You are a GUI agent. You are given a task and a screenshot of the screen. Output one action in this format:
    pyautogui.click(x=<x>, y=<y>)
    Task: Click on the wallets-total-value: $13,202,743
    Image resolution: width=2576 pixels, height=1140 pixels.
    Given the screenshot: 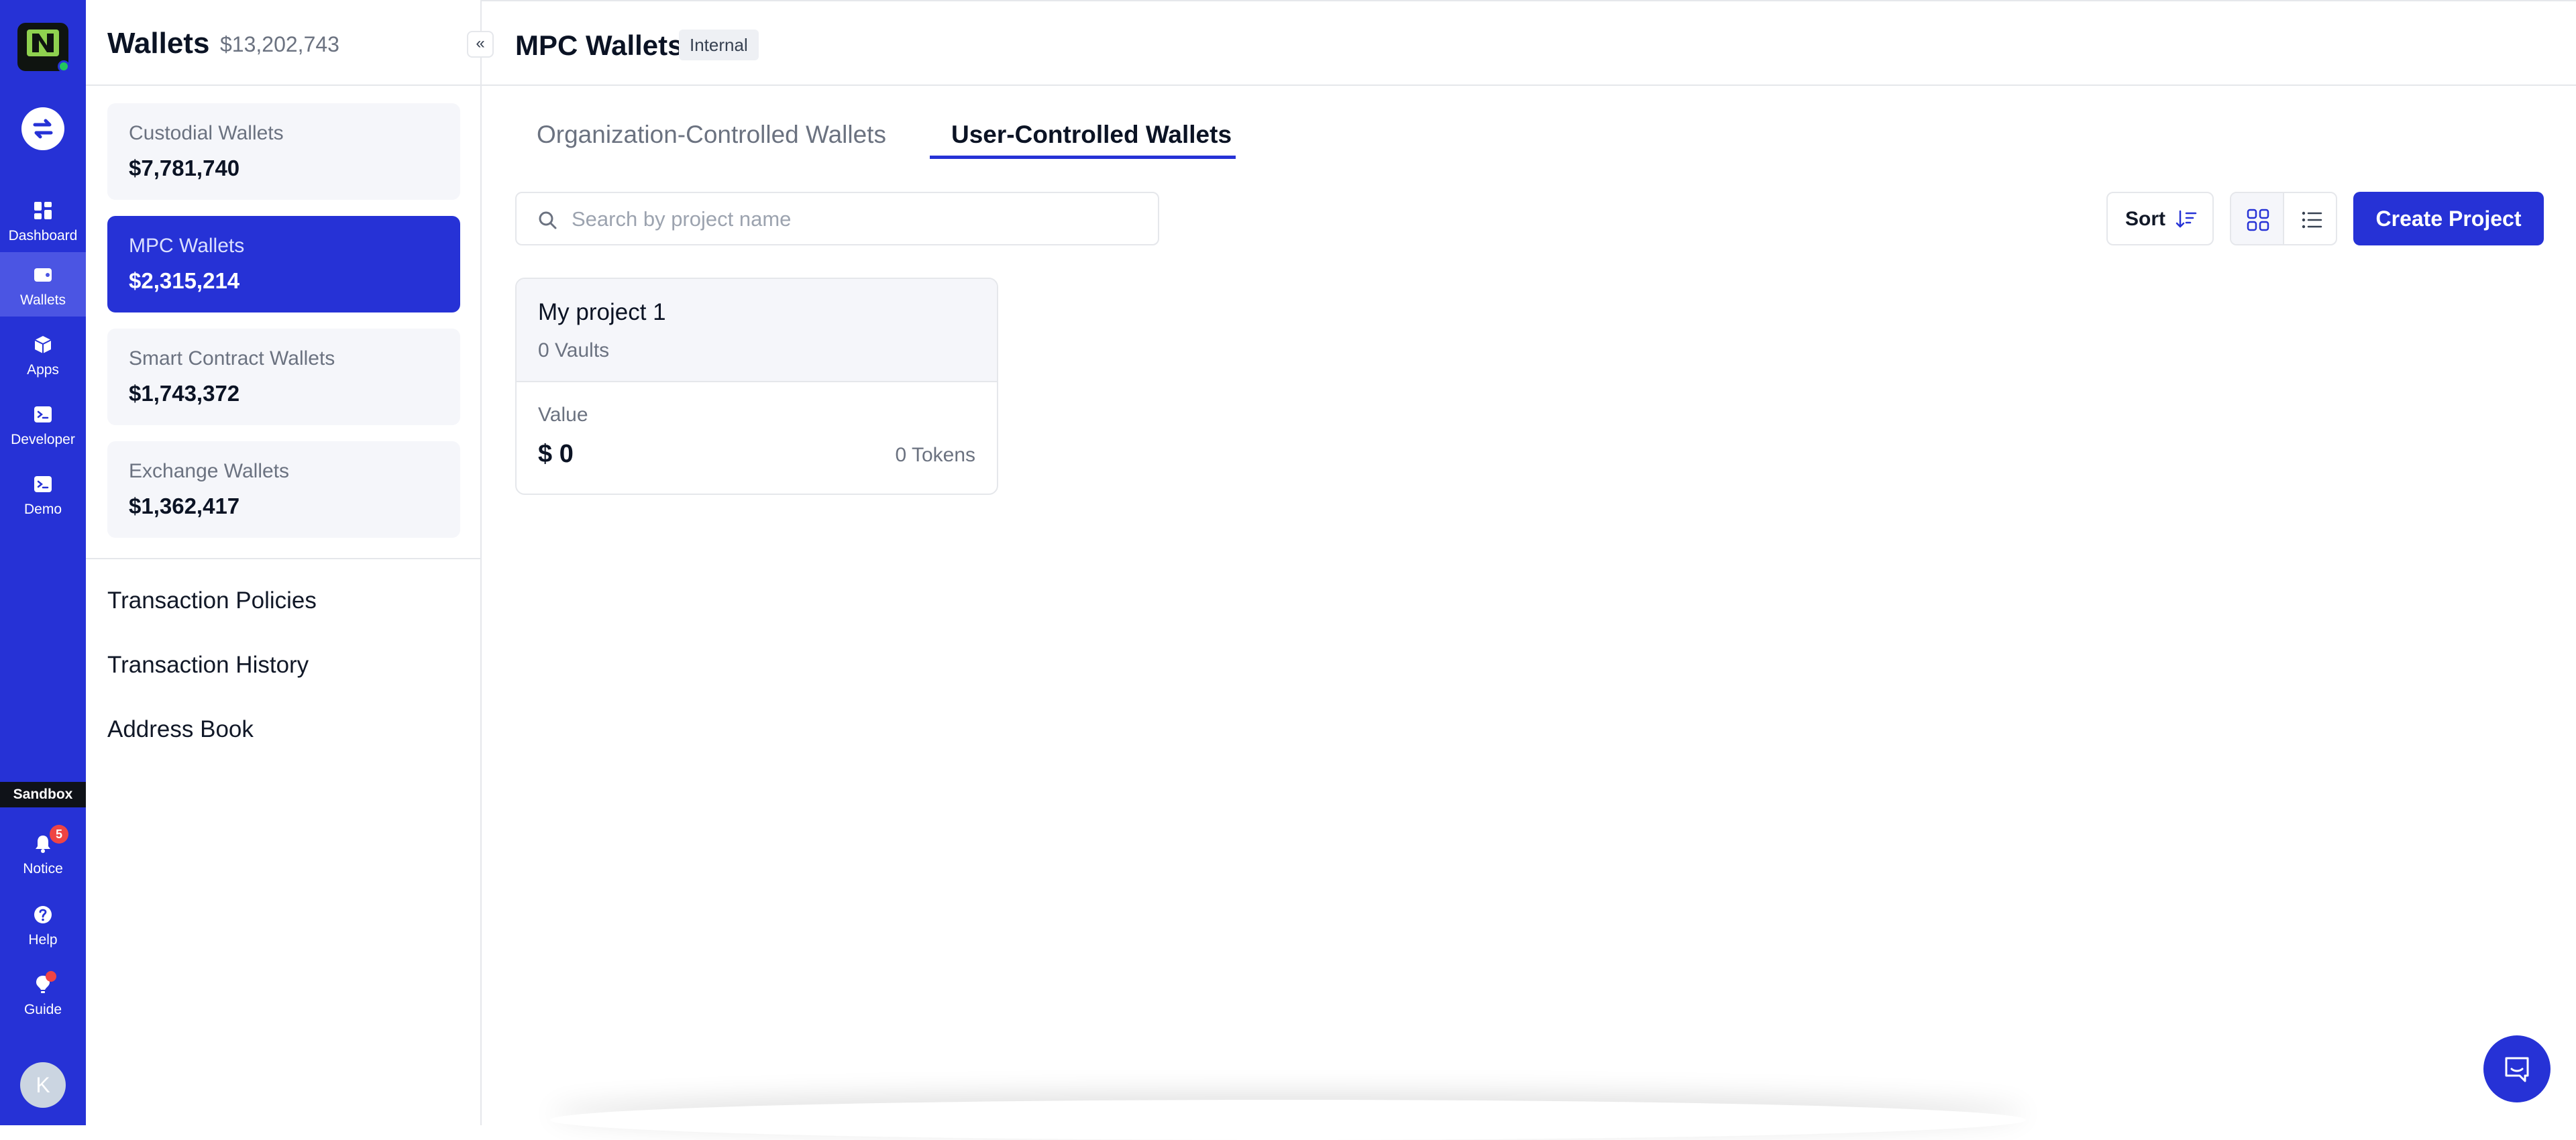 What is the action you would take?
    pyautogui.click(x=279, y=44)
    